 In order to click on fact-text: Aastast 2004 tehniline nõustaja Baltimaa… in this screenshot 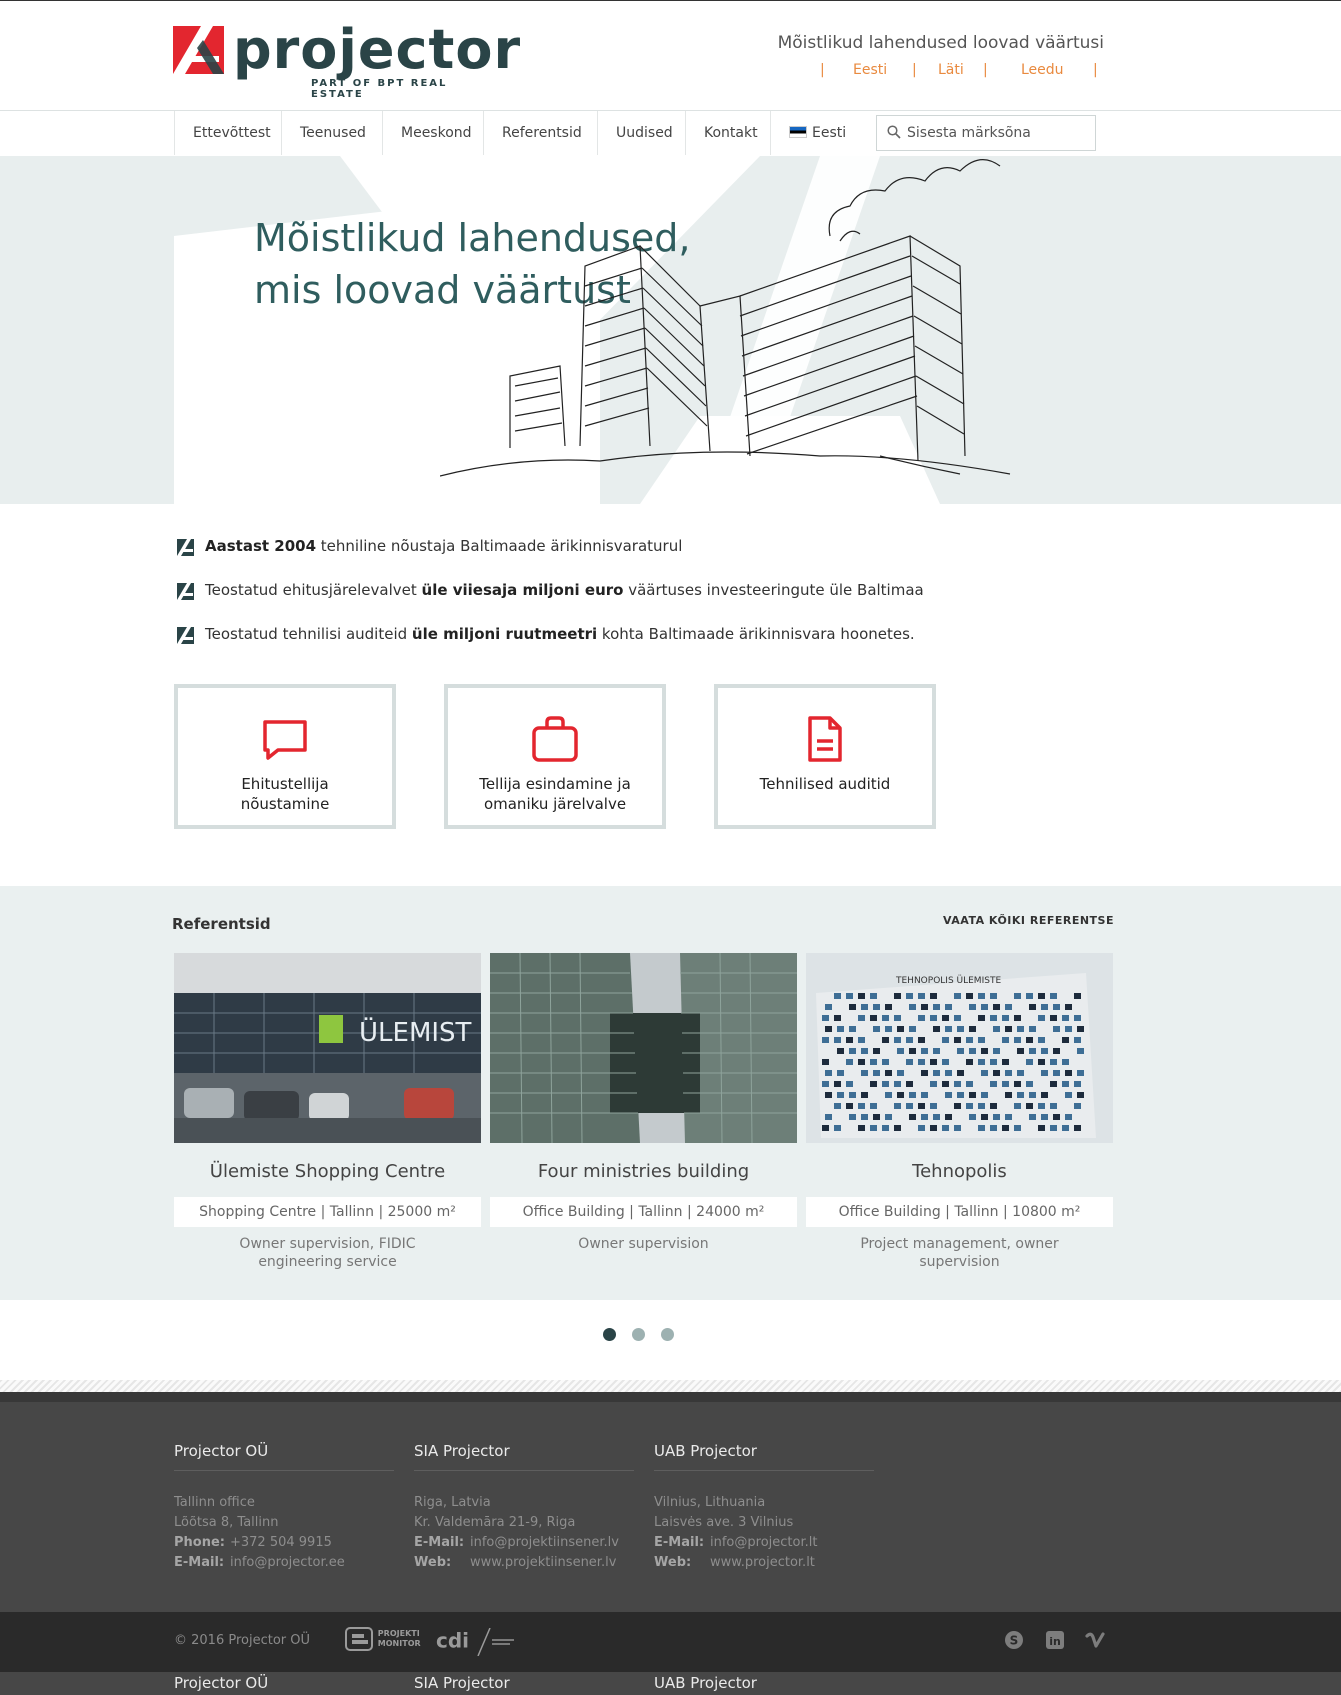, I will do `click(444, 546)`.